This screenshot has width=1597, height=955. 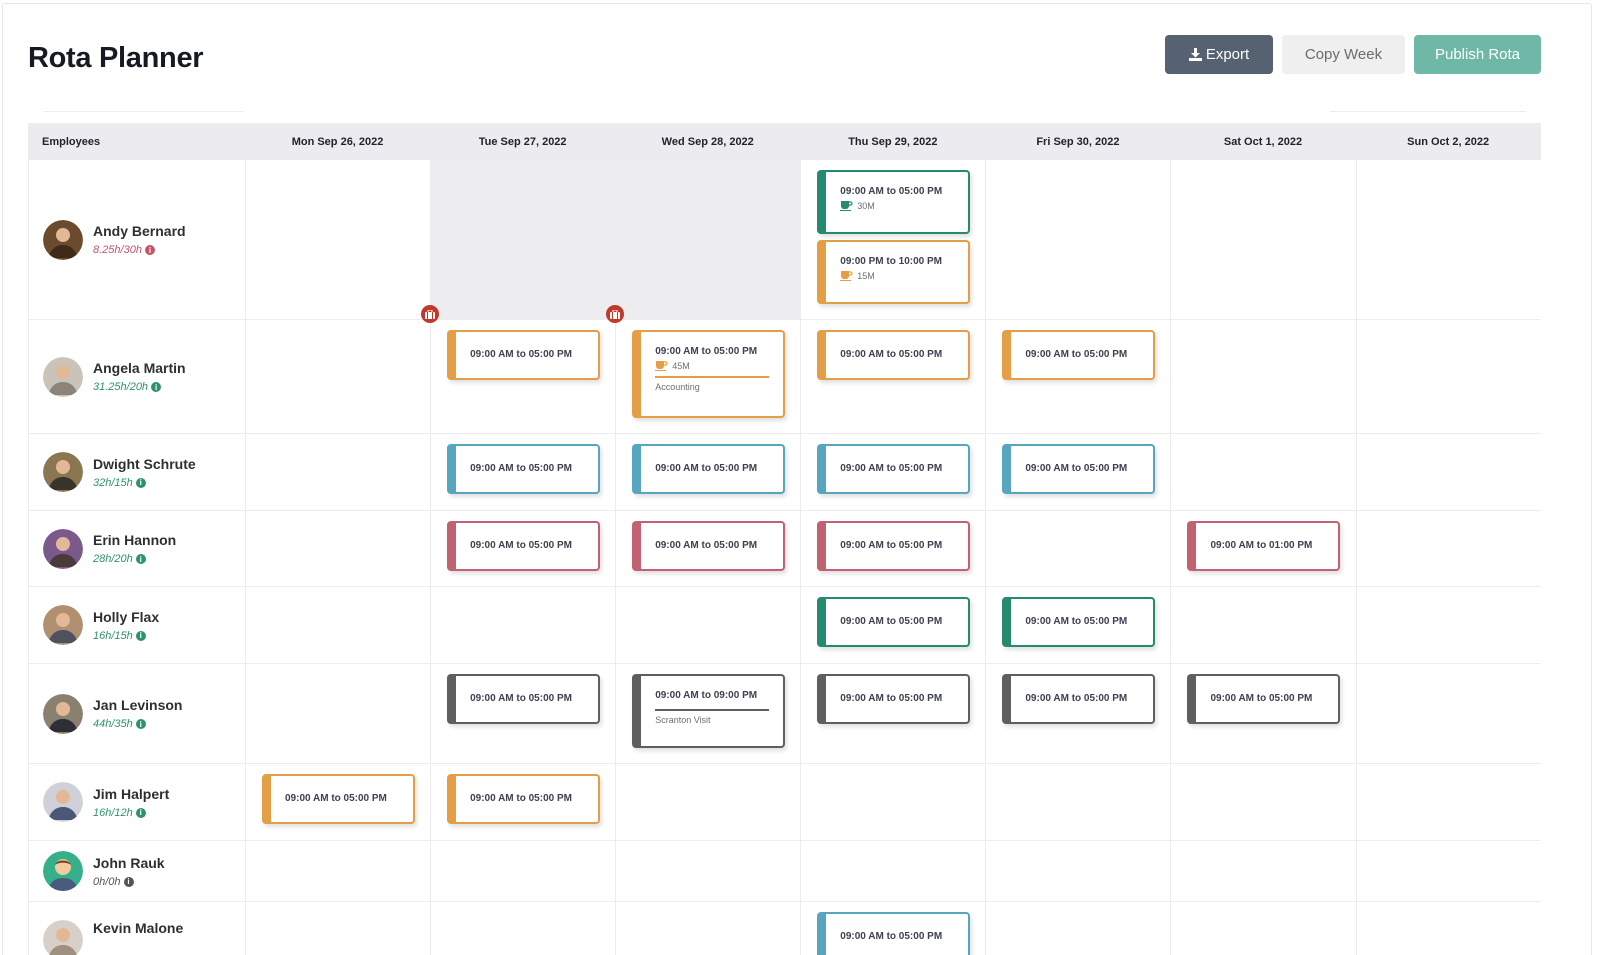 What do you see at coordinates (136, 625) in the screenshot?
I see `employee-cell: Holly Flax 16h/15h i` at bounding box center [136, 625].